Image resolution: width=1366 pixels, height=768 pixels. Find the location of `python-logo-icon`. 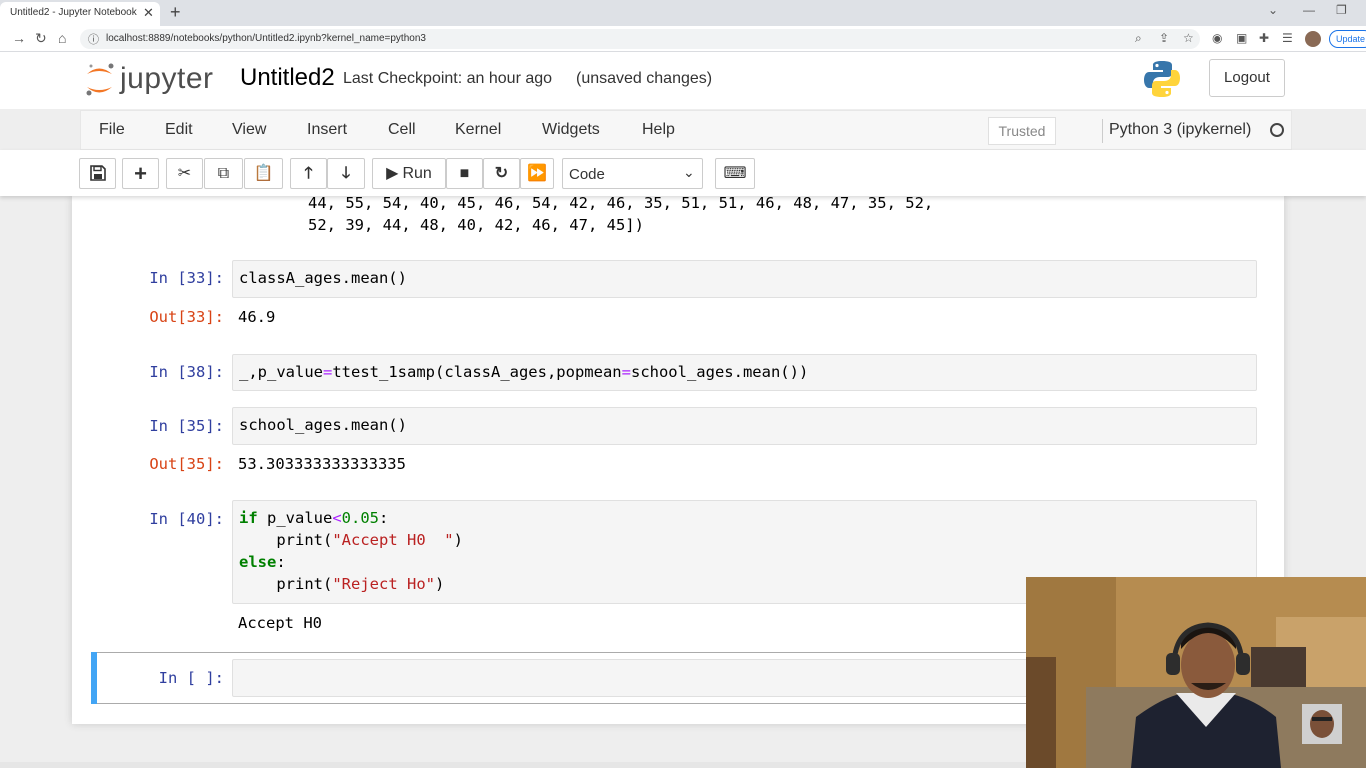

python-logo-icon is located at coordinates (1162, 79).